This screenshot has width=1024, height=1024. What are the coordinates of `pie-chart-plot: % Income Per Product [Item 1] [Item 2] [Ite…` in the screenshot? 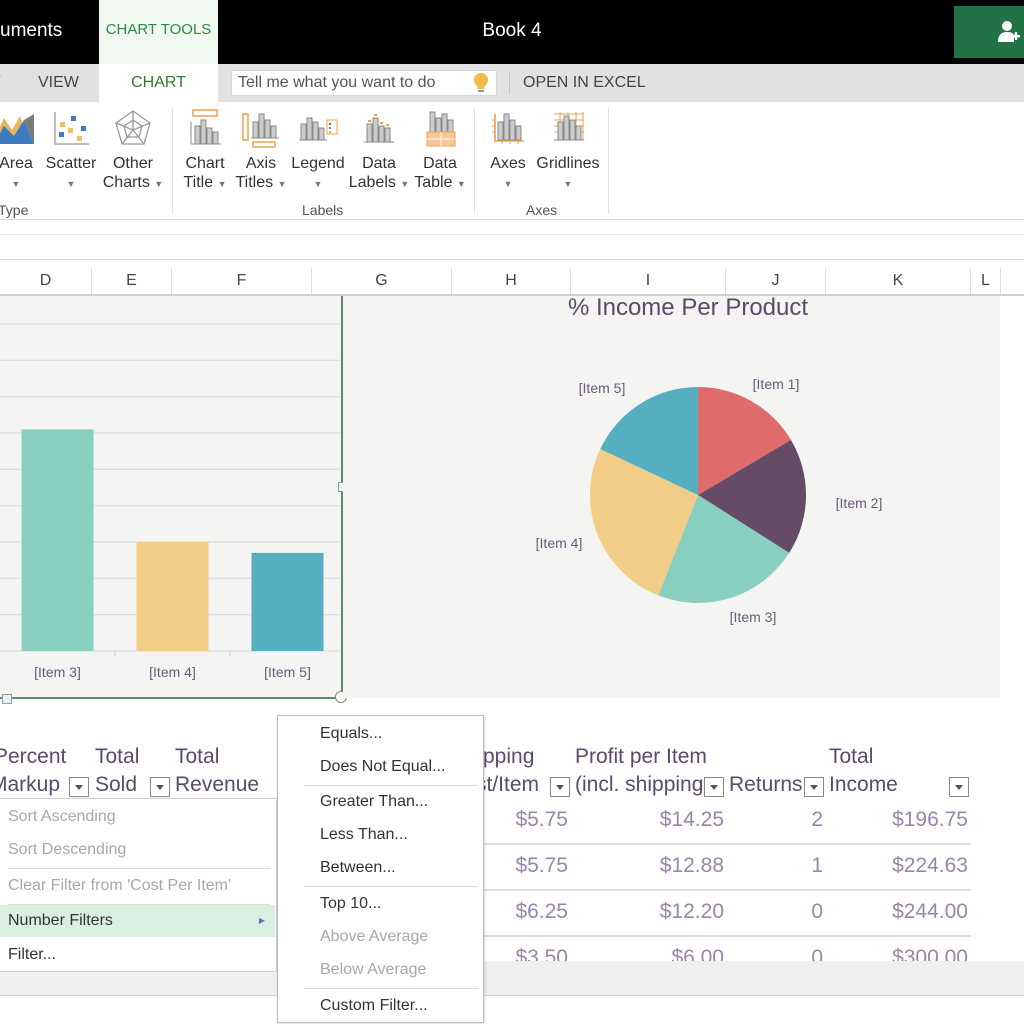 It's located at (709, 459).